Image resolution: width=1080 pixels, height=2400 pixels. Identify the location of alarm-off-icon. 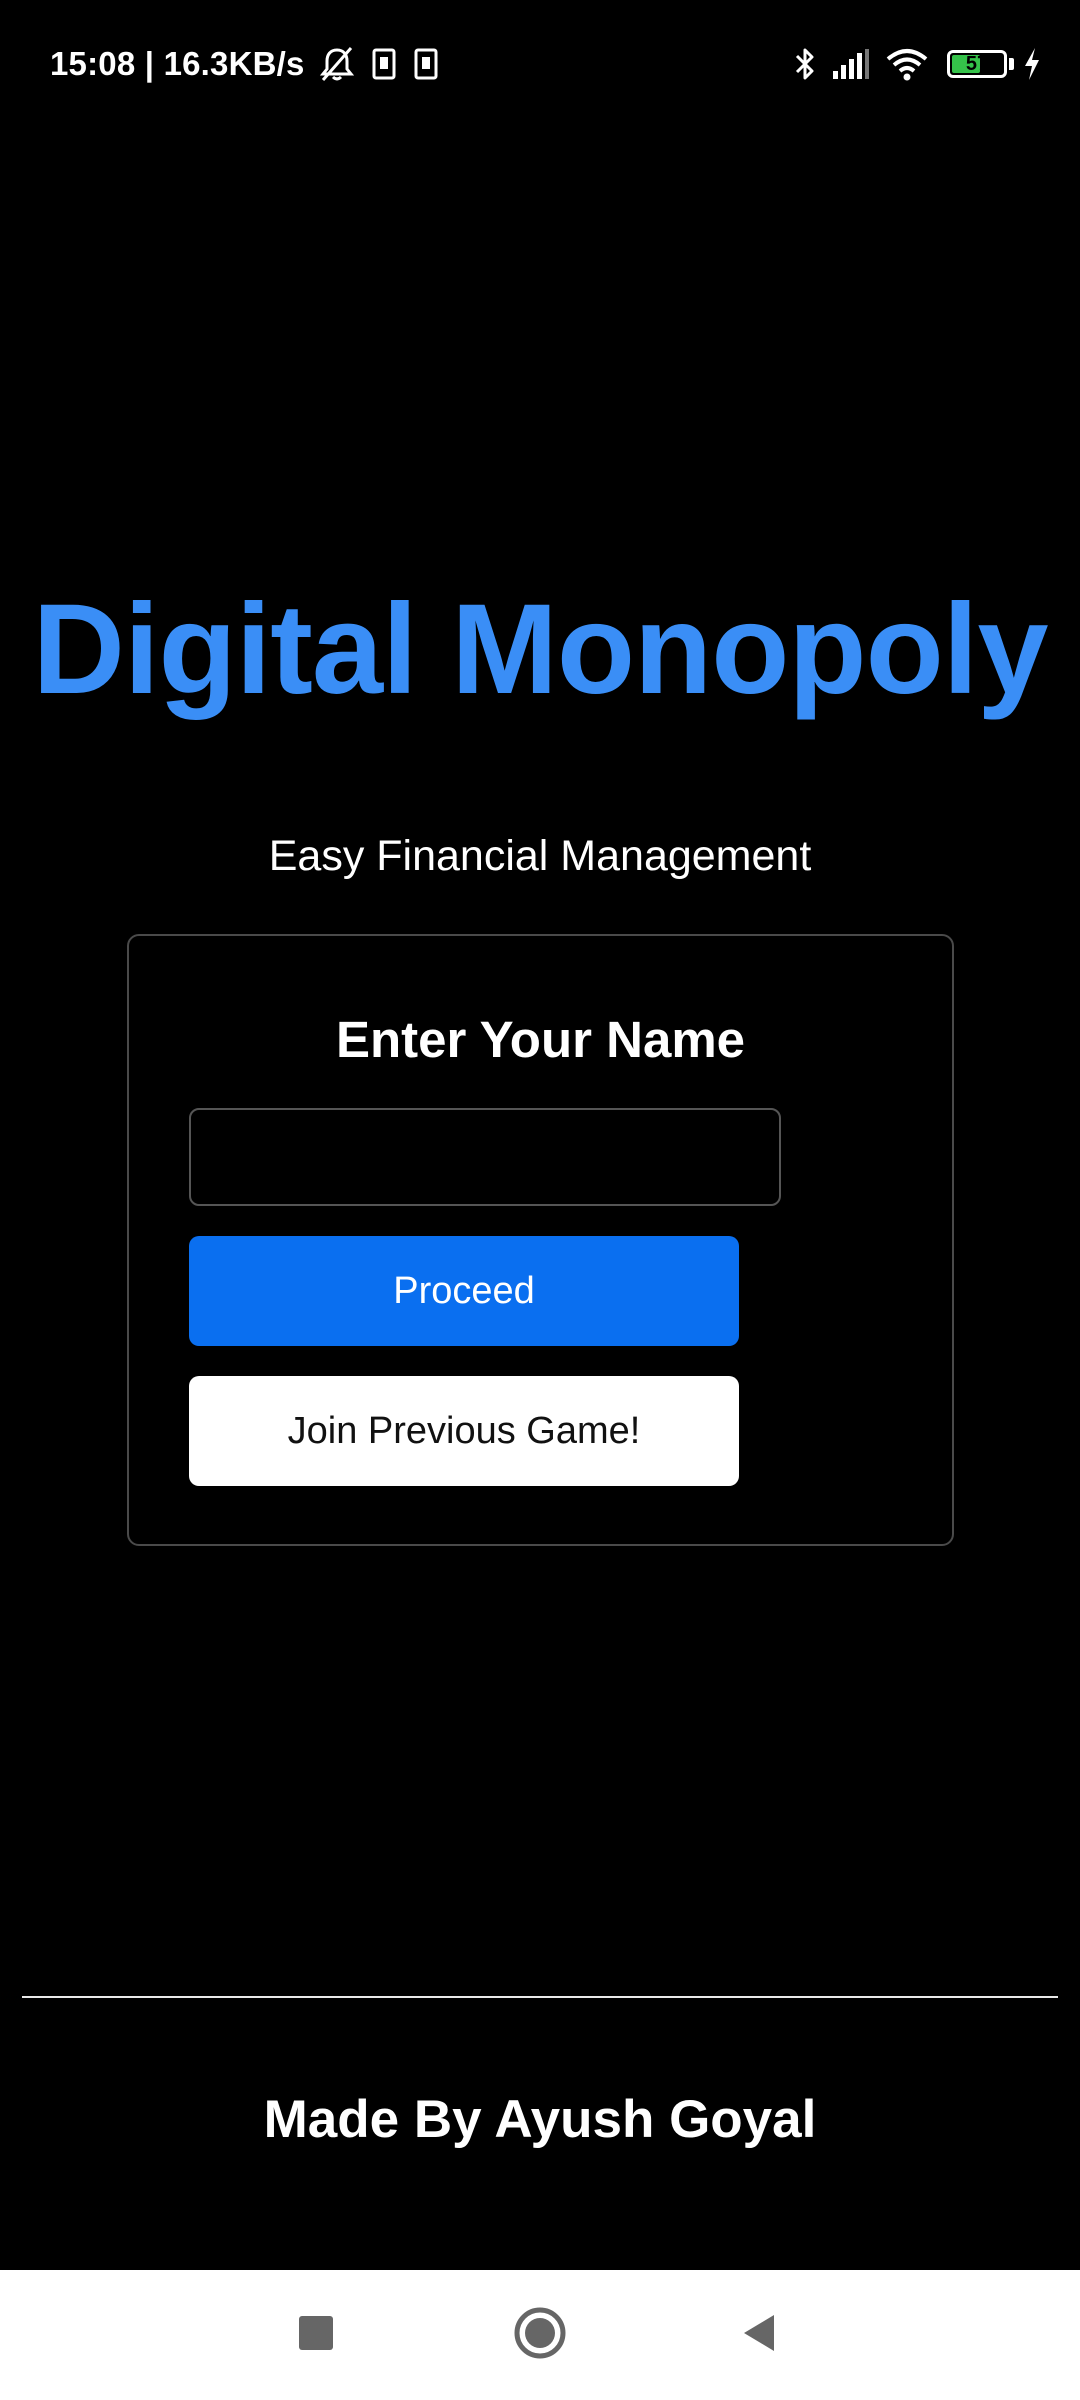
(337, 64).